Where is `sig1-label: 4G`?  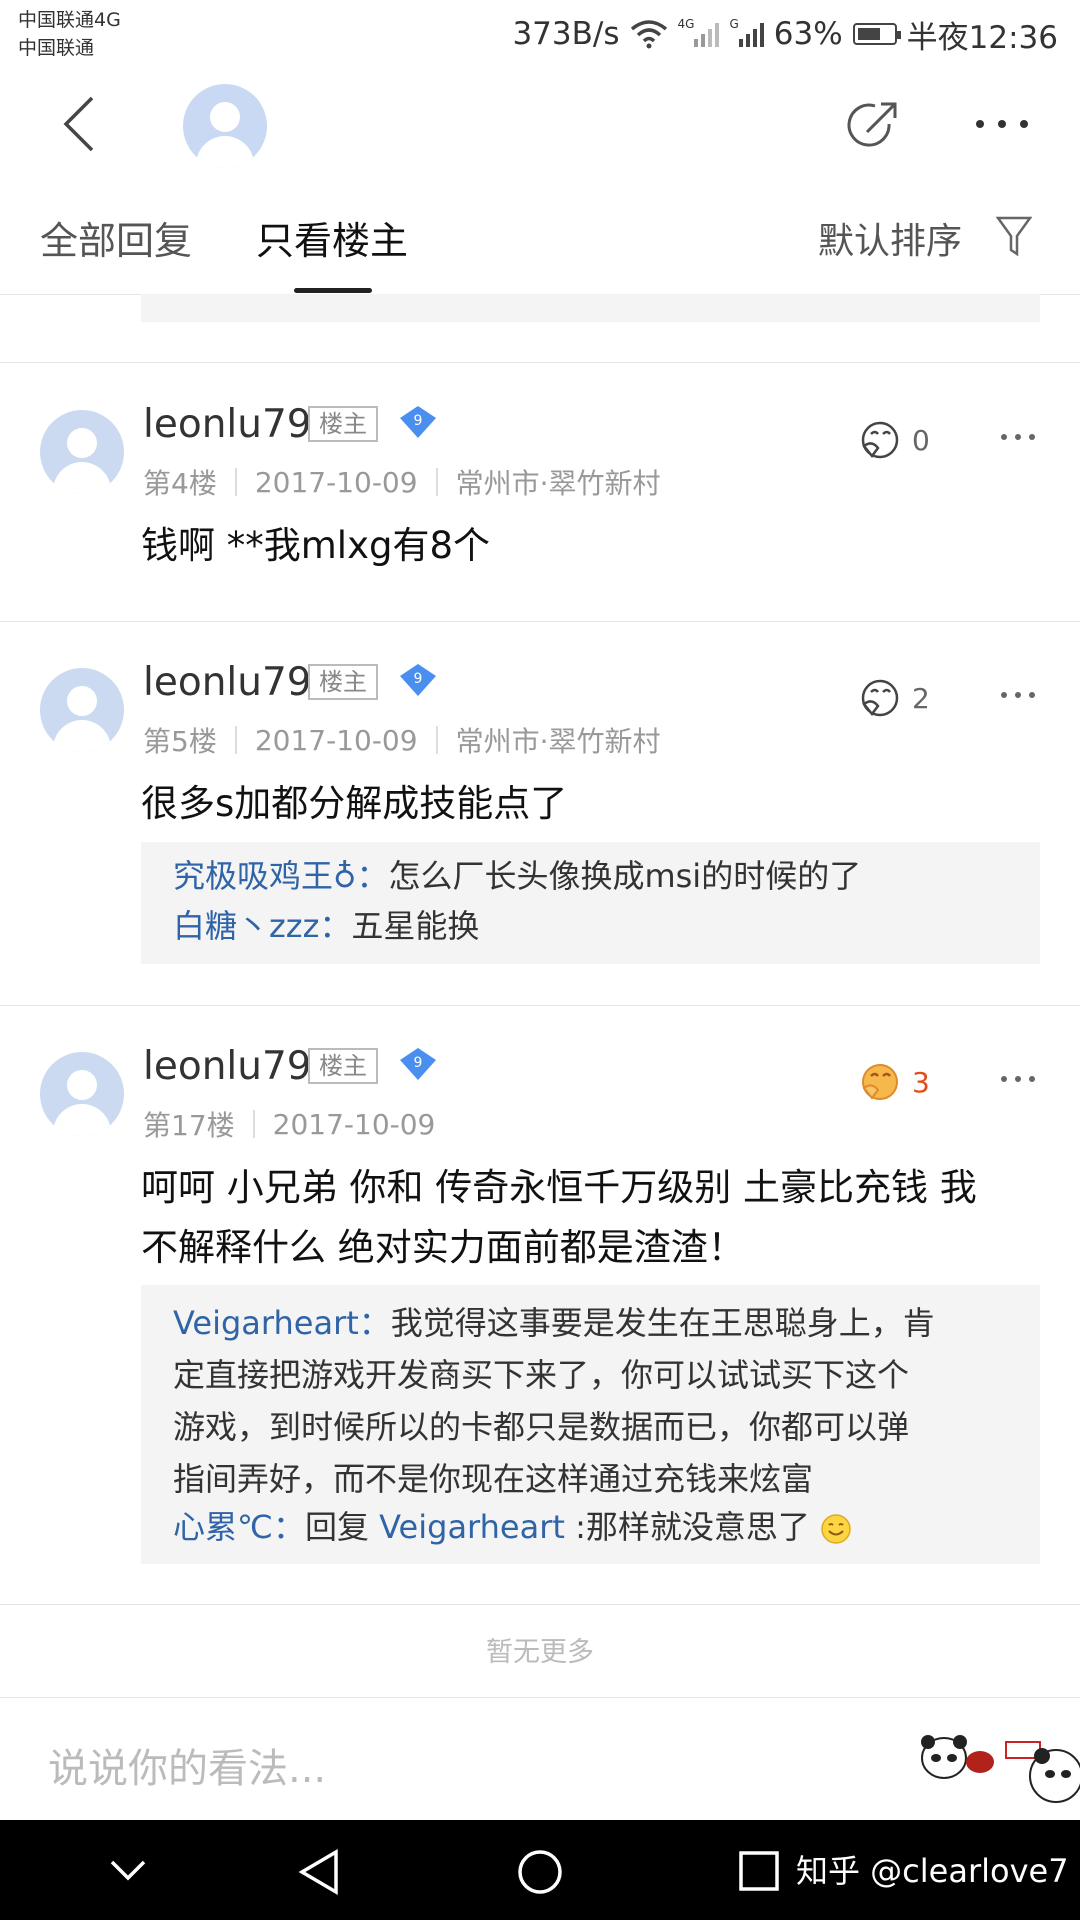
sig1-label: 4G is located at coordinates (686, 24).